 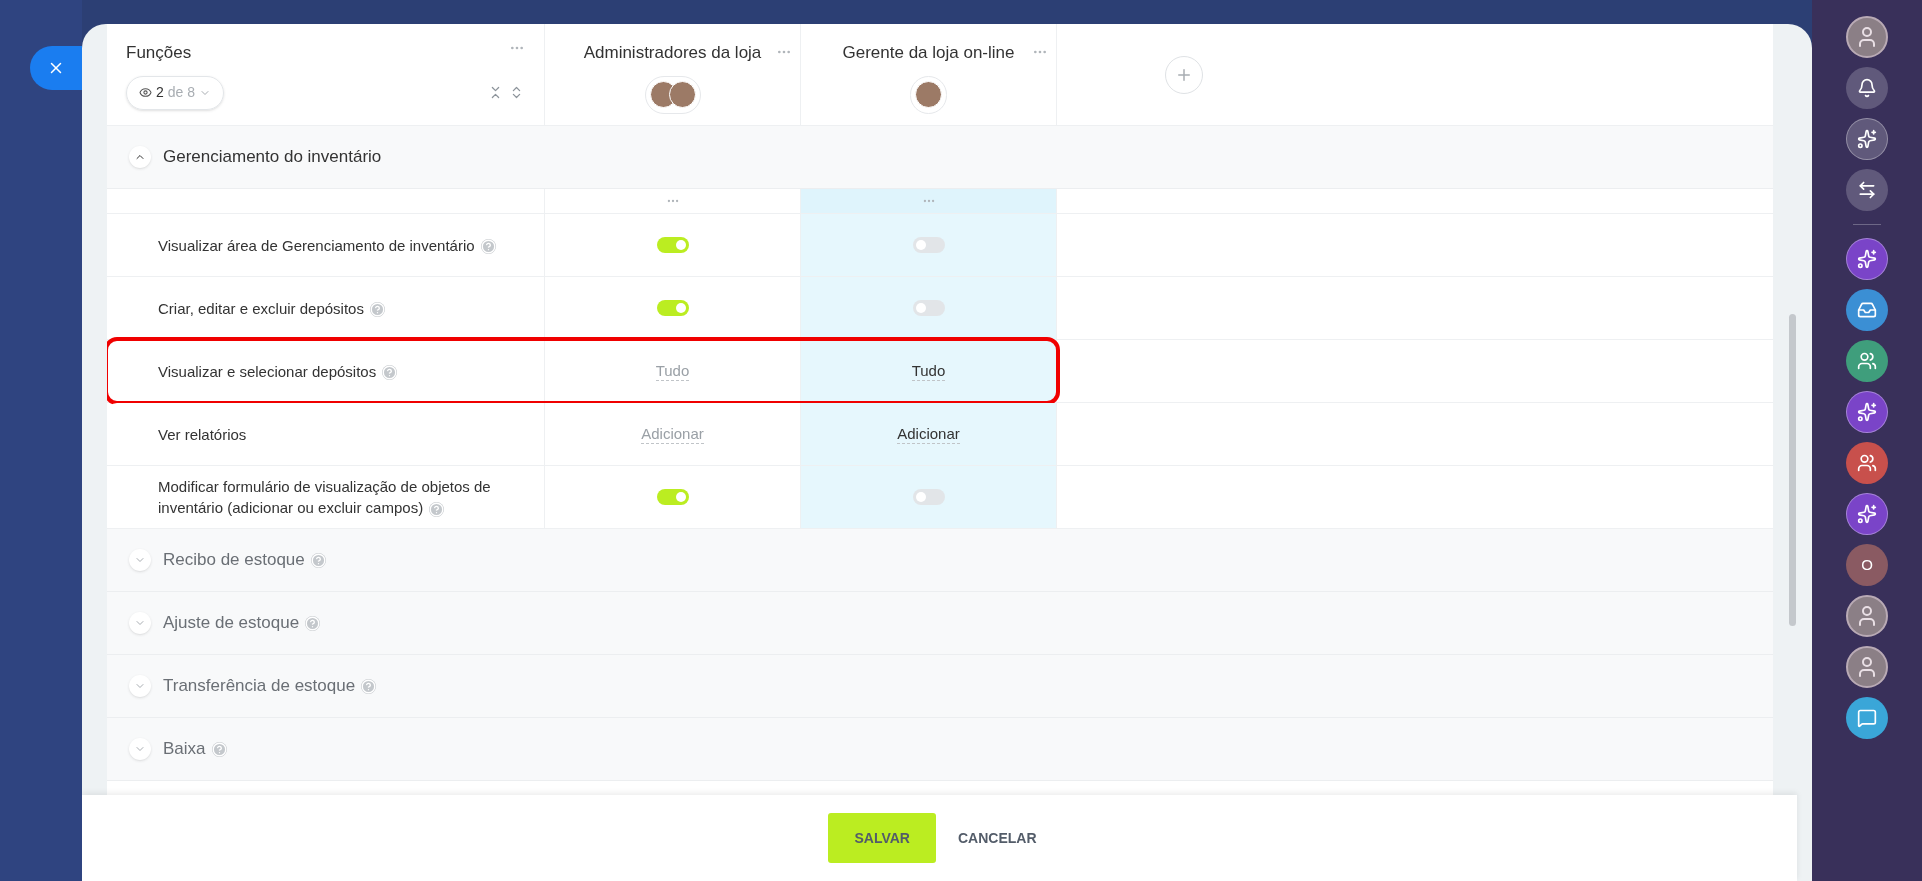 What do you see at coordinates (278, 371) in the screenshot?
I see `permission-label: Visualizar e selecionar depósitos` at bounding box center [278, 371].